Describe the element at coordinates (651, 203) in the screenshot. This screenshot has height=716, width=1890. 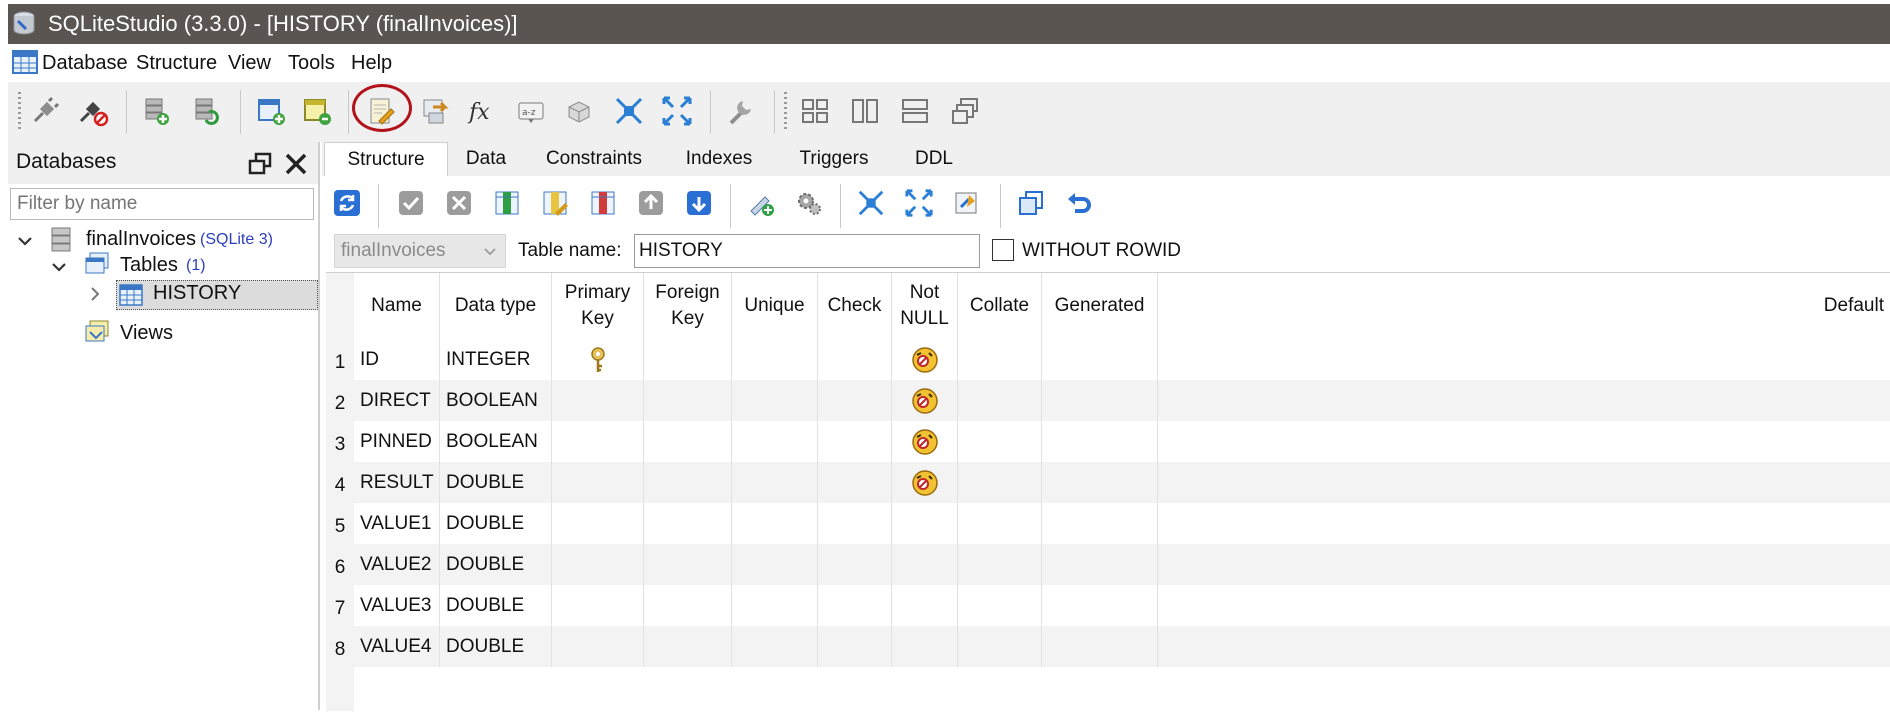
I see `move-up-button` at that location.